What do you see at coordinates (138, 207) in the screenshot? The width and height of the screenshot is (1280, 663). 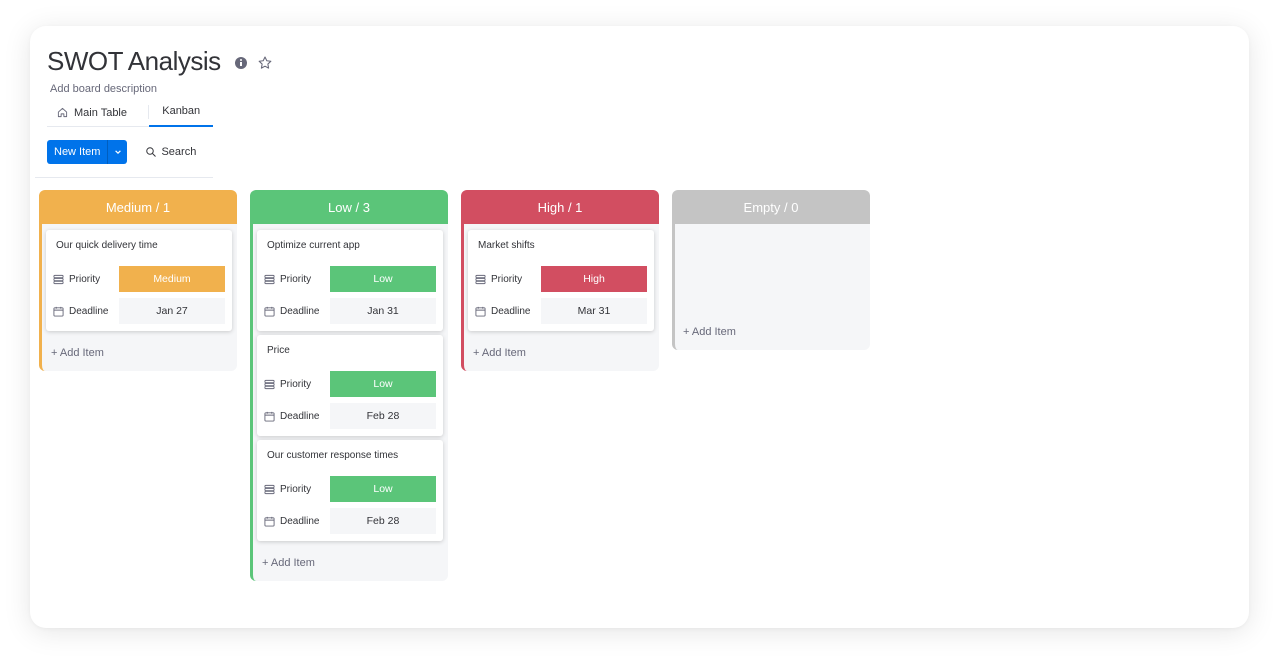 I see `column-header: Medium / 1` at bounding box center [138, 207].